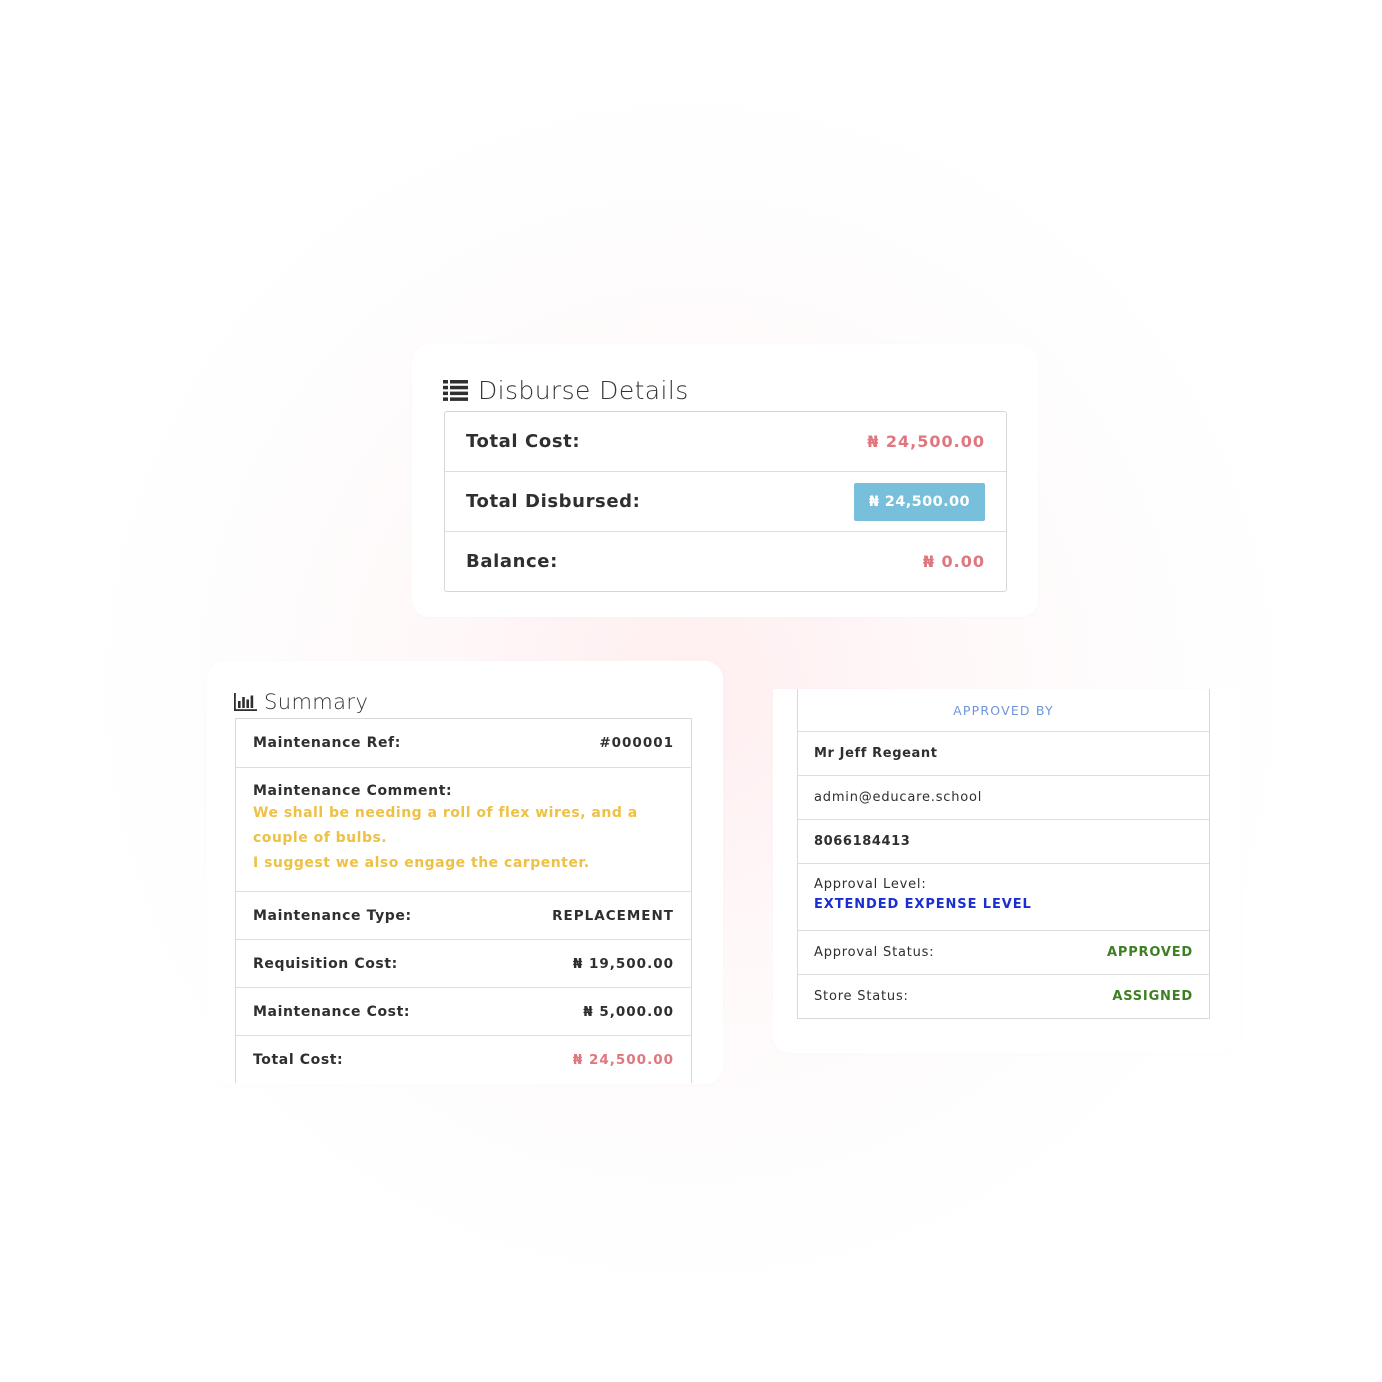 This screenshot has width=1382, height=1382. I want to click on list-icon, so click(455, 390).